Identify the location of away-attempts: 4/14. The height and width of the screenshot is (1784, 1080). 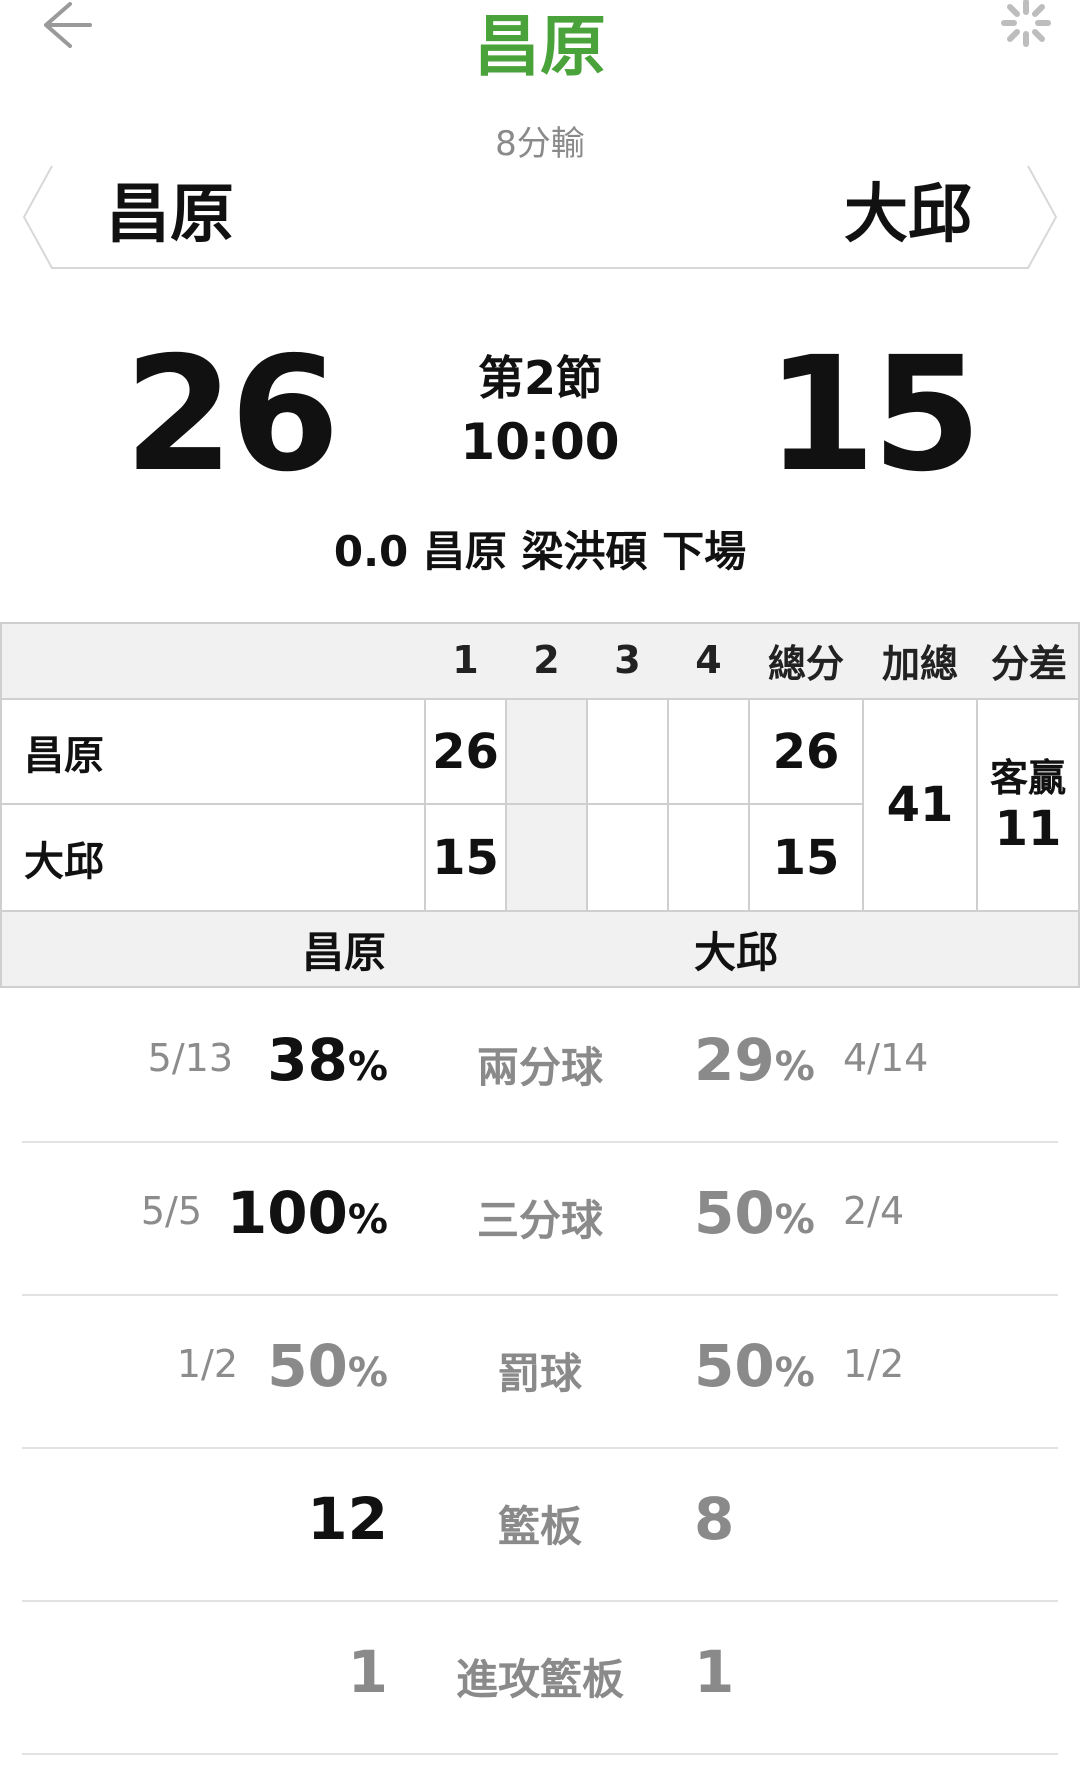
(886, 1058).